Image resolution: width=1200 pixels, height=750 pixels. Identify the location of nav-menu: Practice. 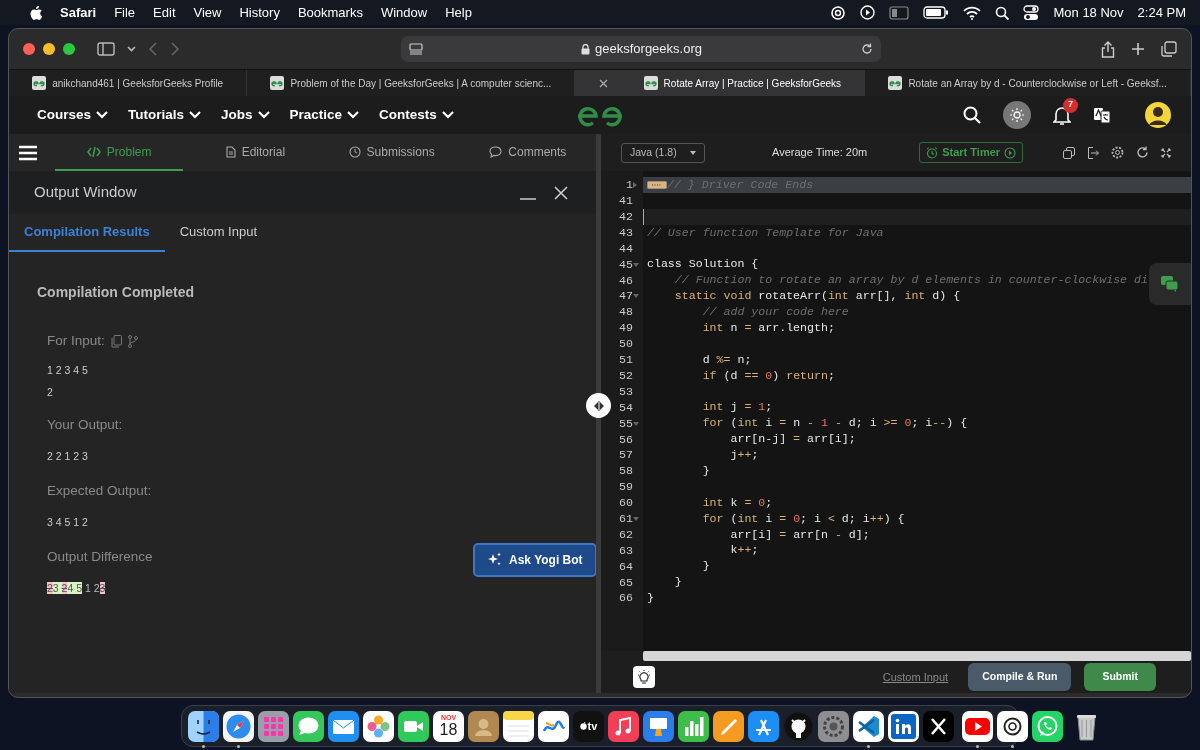
(324, 115).